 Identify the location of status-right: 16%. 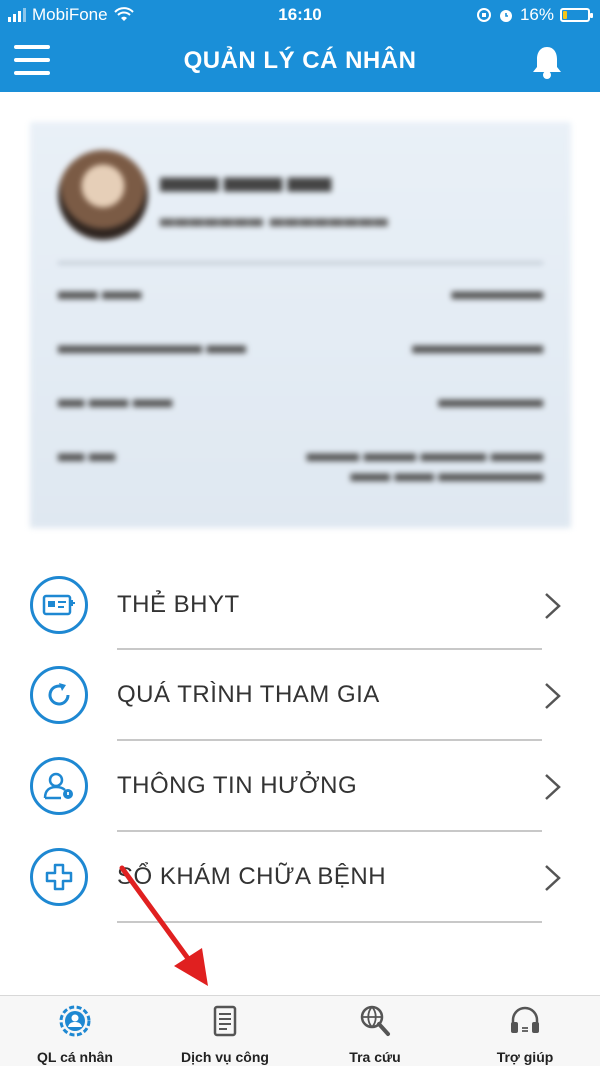
(534, 15).